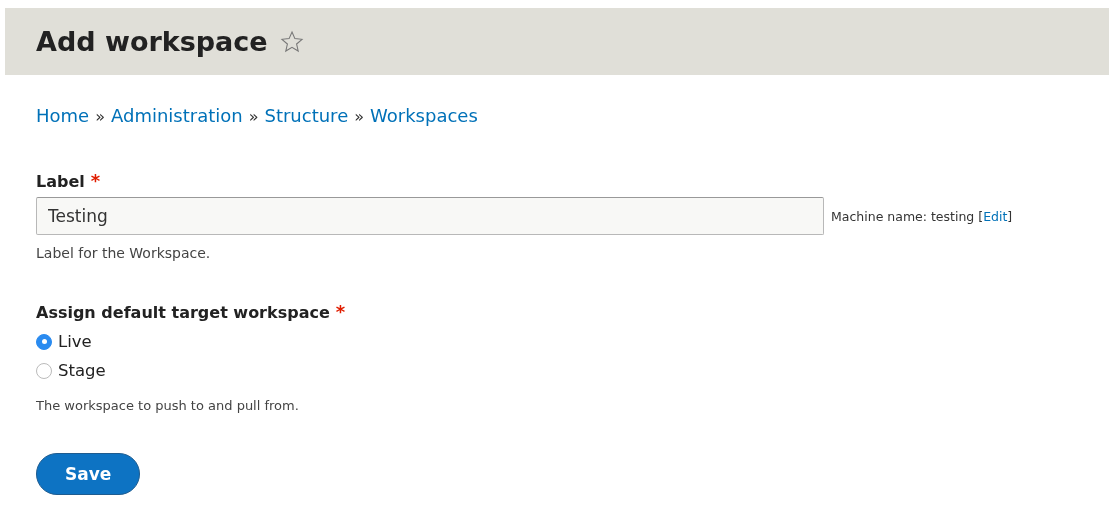 Image resolution: width=1109 pixels, height=519 pixels. I want to click on field-description: The workspace to push to and pull from., so click(168, 405).